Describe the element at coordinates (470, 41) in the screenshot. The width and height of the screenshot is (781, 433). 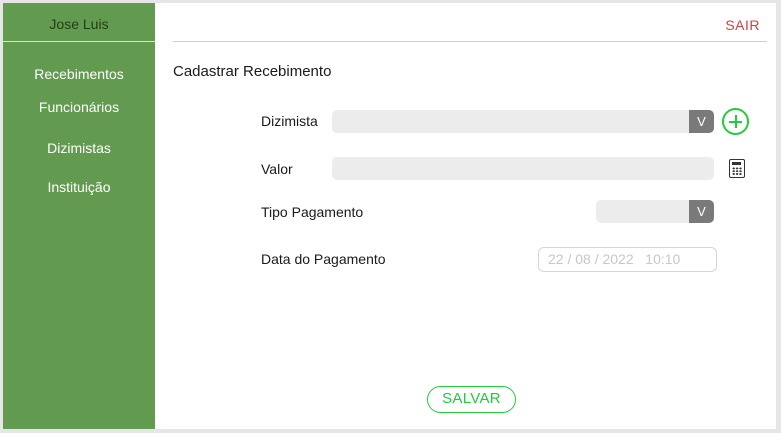
I see `header-divider` at that location.